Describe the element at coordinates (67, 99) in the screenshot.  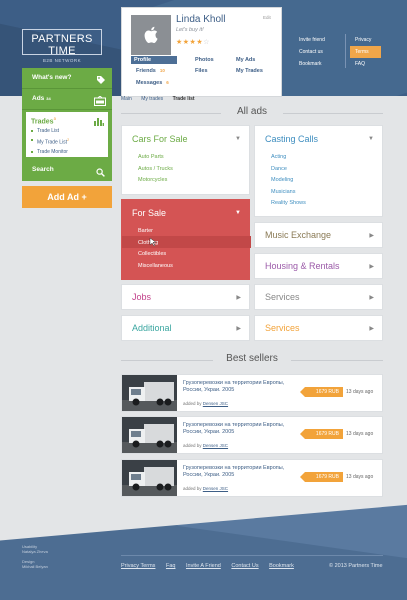
I see `sidebar-item-ads: Ads 34` at that location.